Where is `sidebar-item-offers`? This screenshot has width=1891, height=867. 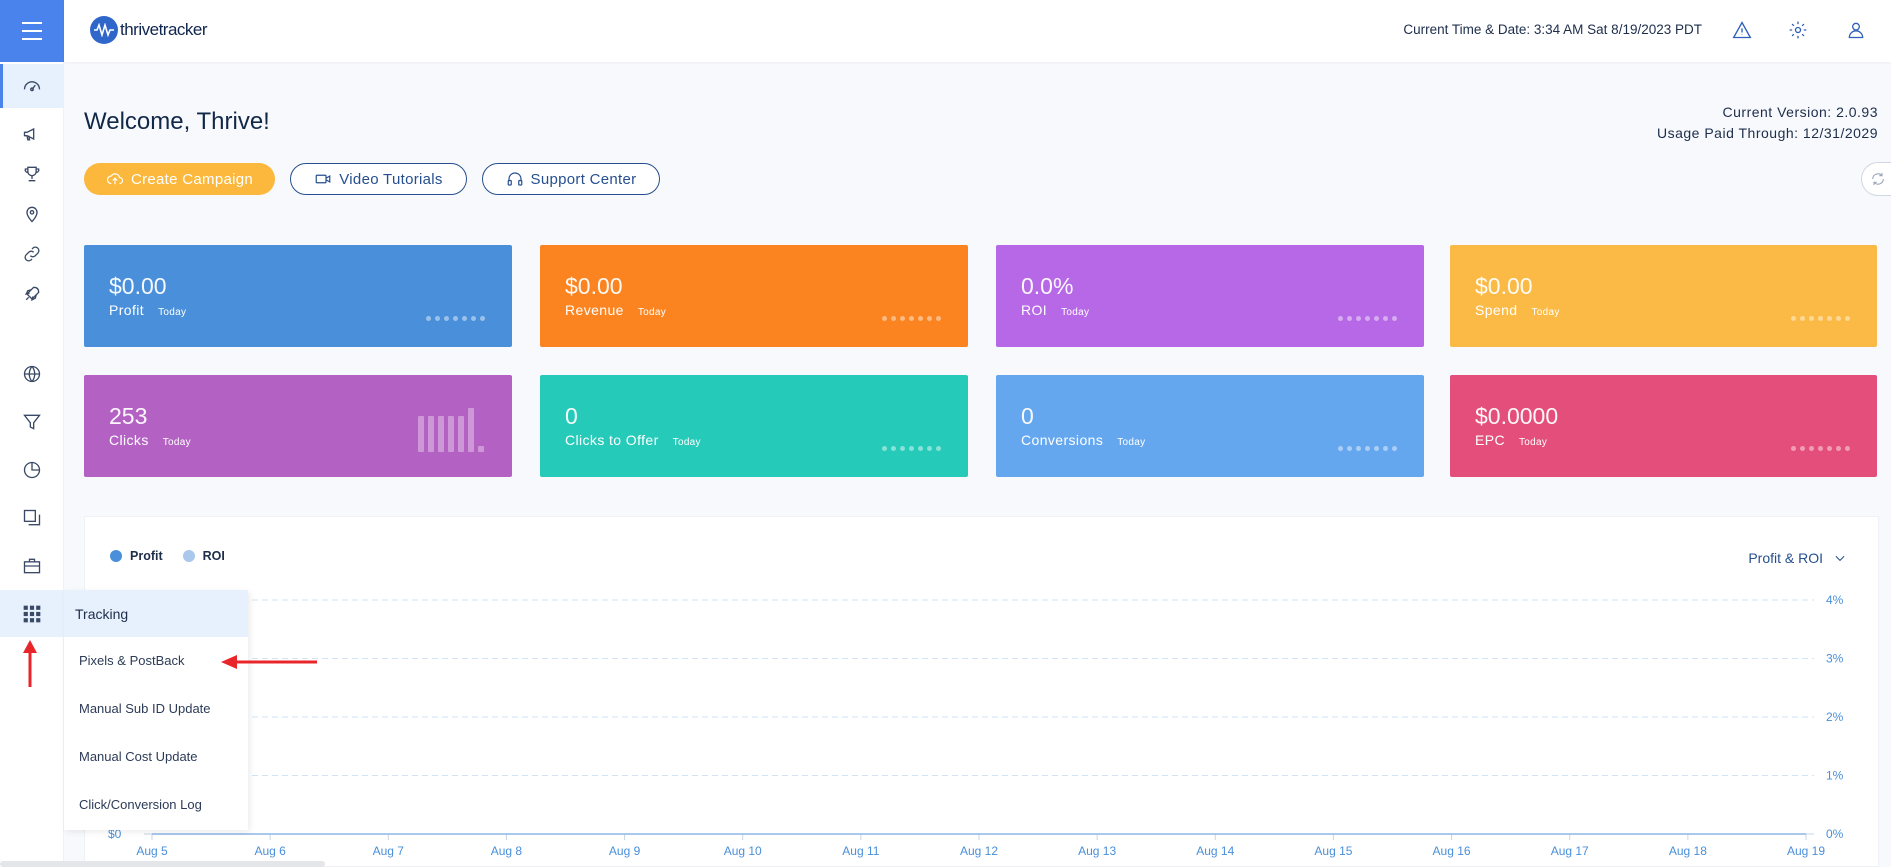 sidebar-item-offers is located at coordinates (32, 174).